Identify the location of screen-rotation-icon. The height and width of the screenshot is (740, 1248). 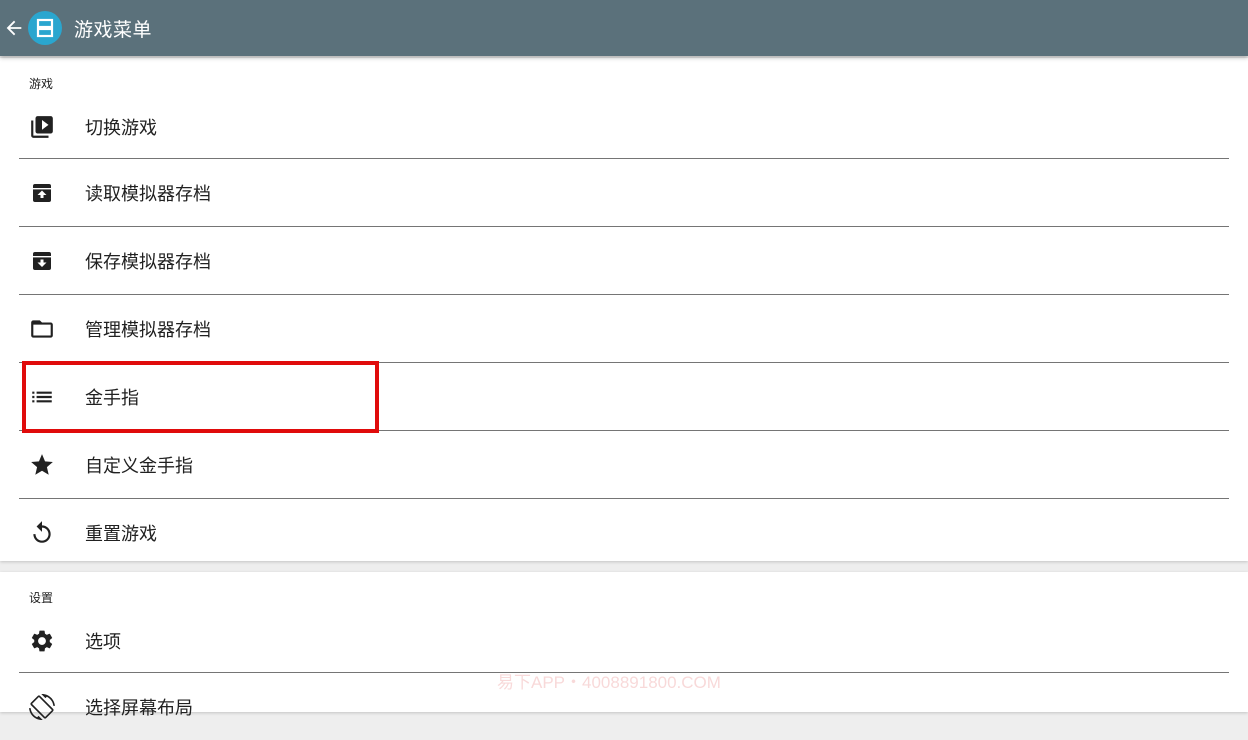
(42, 706).